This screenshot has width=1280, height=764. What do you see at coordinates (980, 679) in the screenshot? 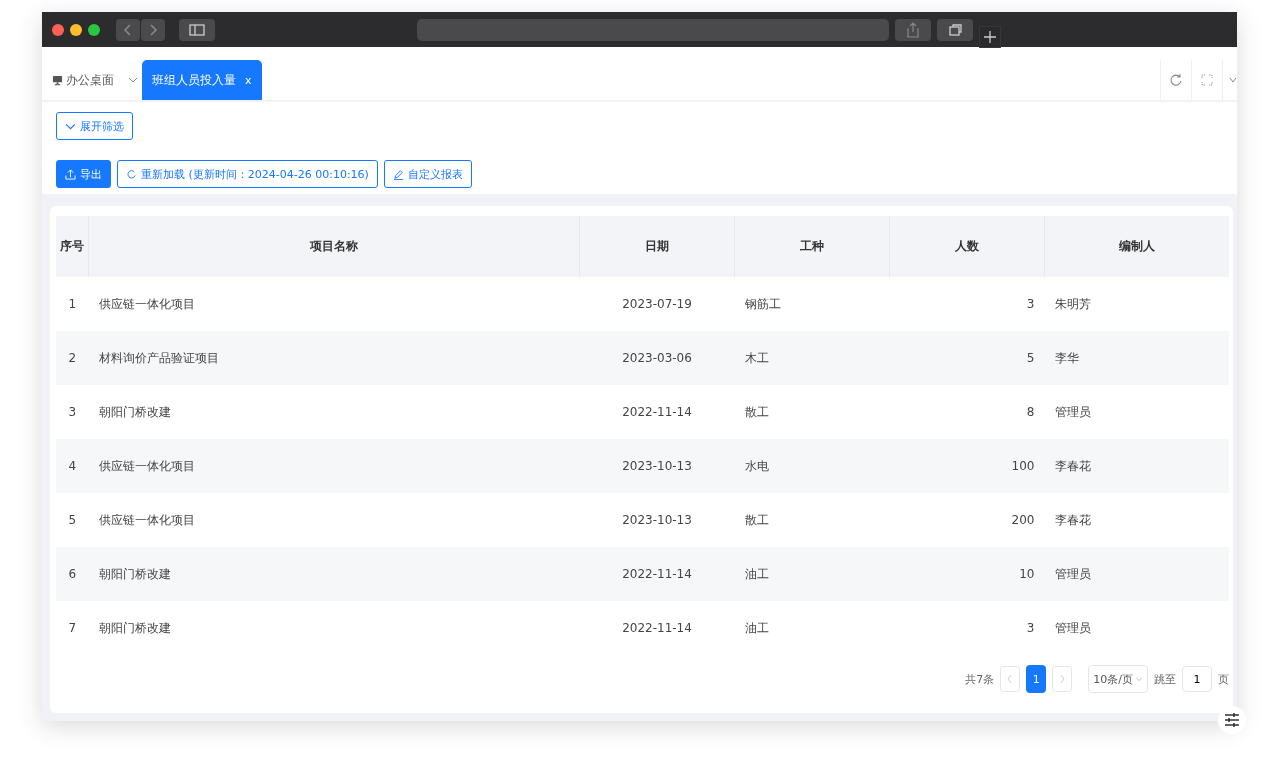
I see `total-count: 共7条` at bounding box center [980, 679].